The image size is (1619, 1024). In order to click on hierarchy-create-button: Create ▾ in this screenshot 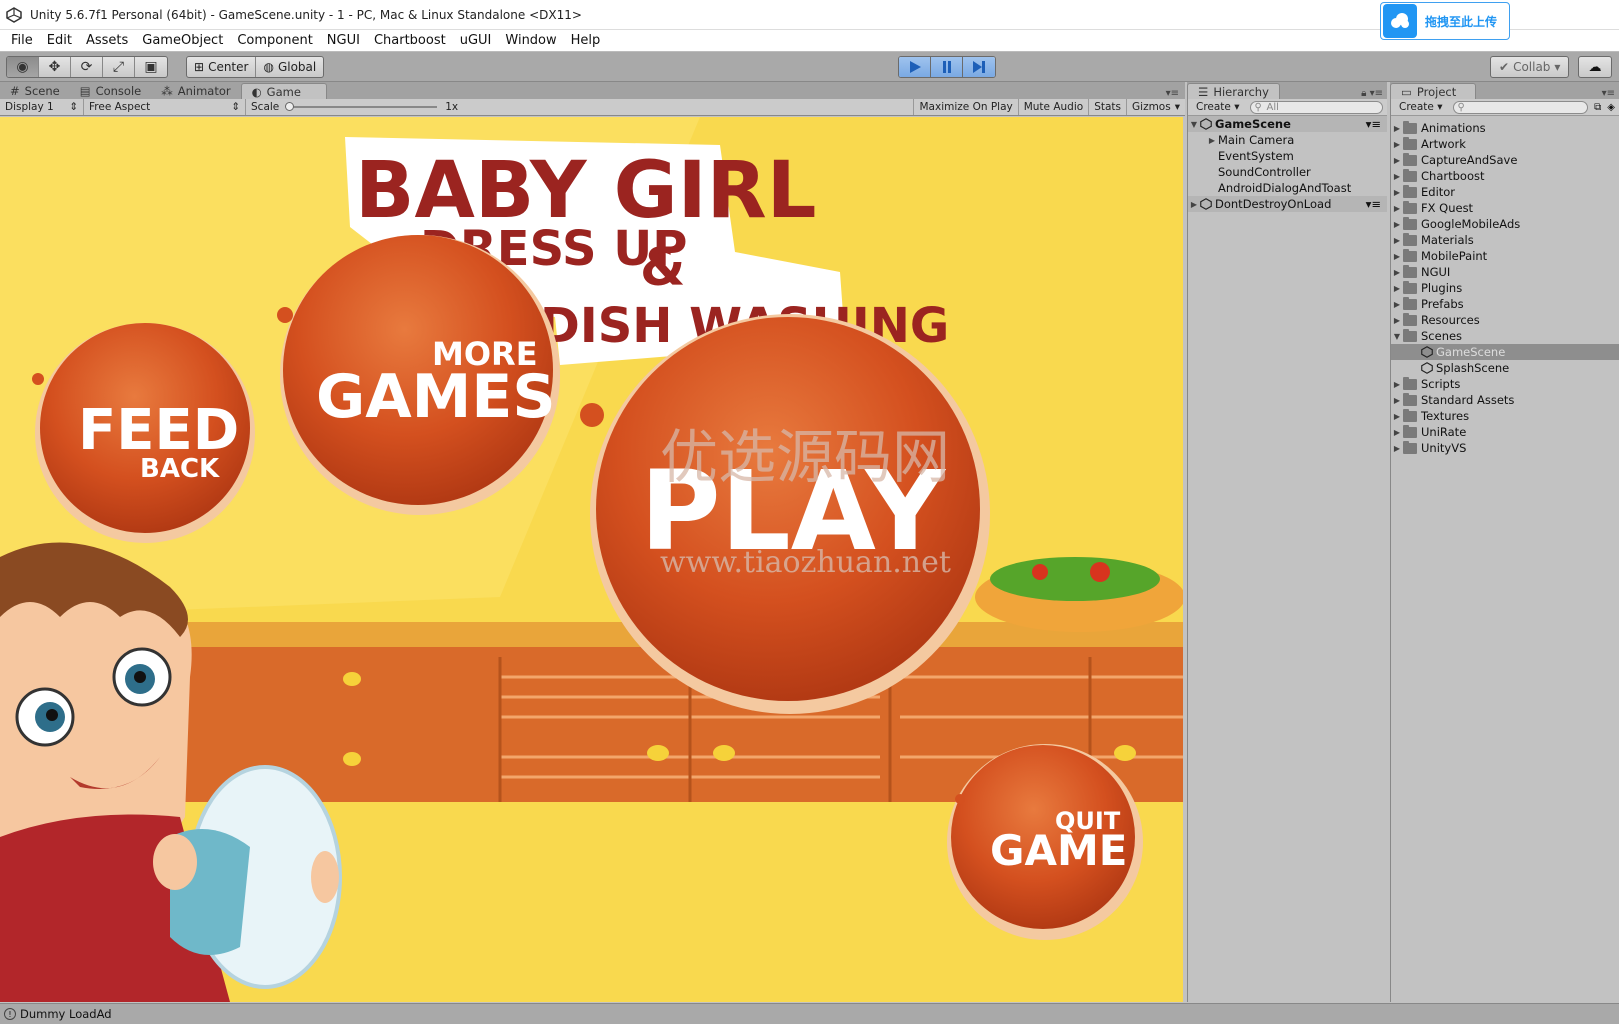, I will do `click(1218, 107)`.